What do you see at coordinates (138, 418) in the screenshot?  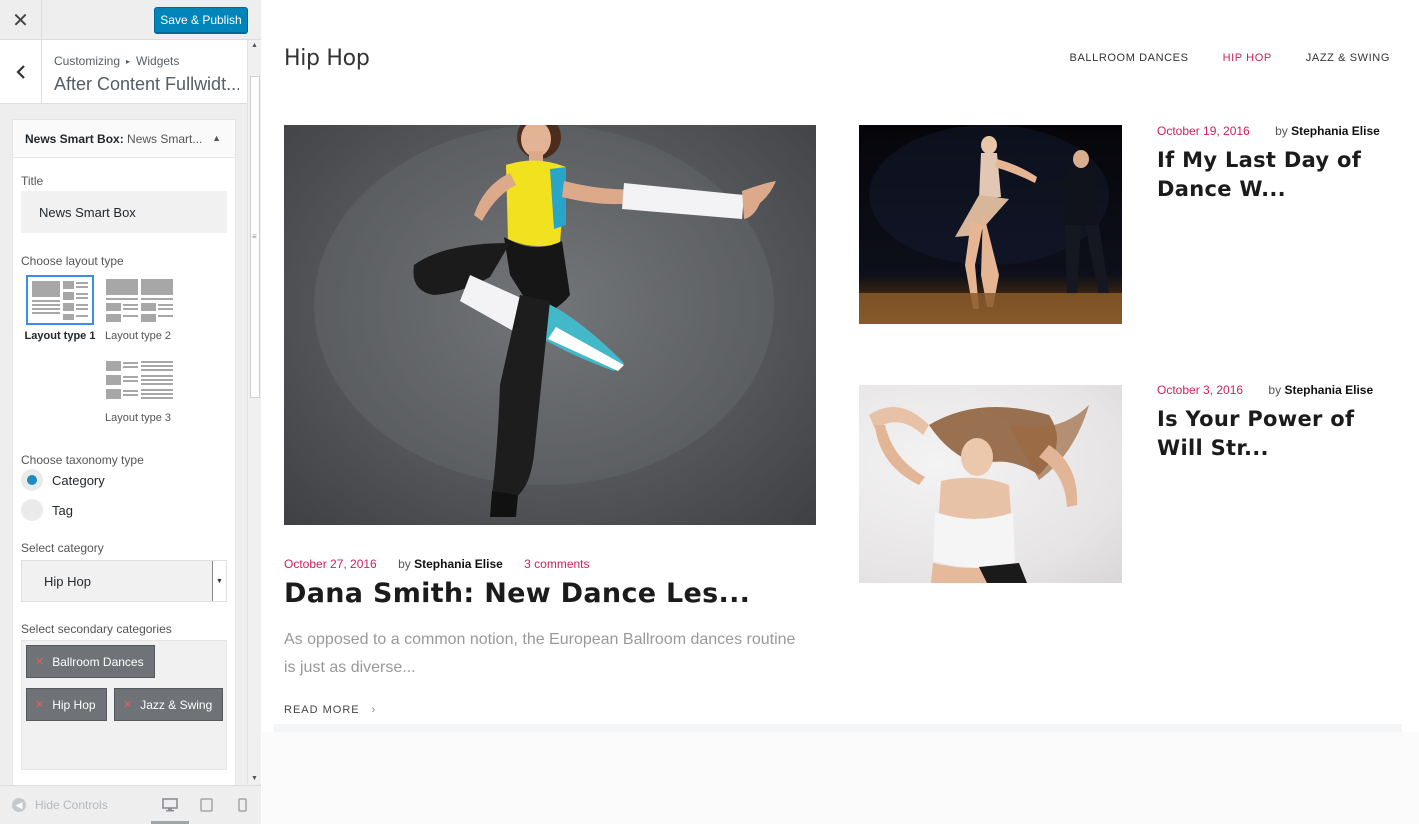 I see `layout-3-label: Layout type 3` at bounding box center [138, 418].